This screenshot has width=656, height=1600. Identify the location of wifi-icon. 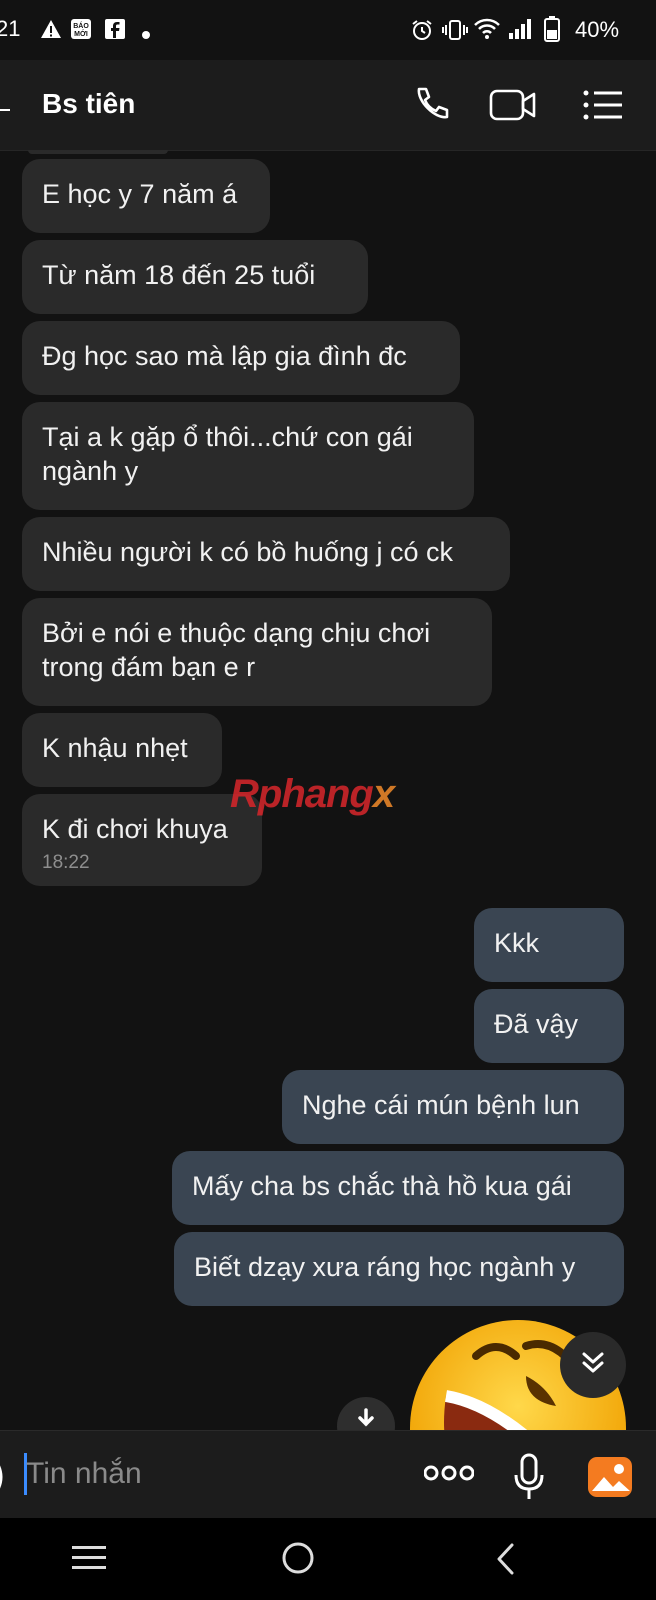
(487, 31).